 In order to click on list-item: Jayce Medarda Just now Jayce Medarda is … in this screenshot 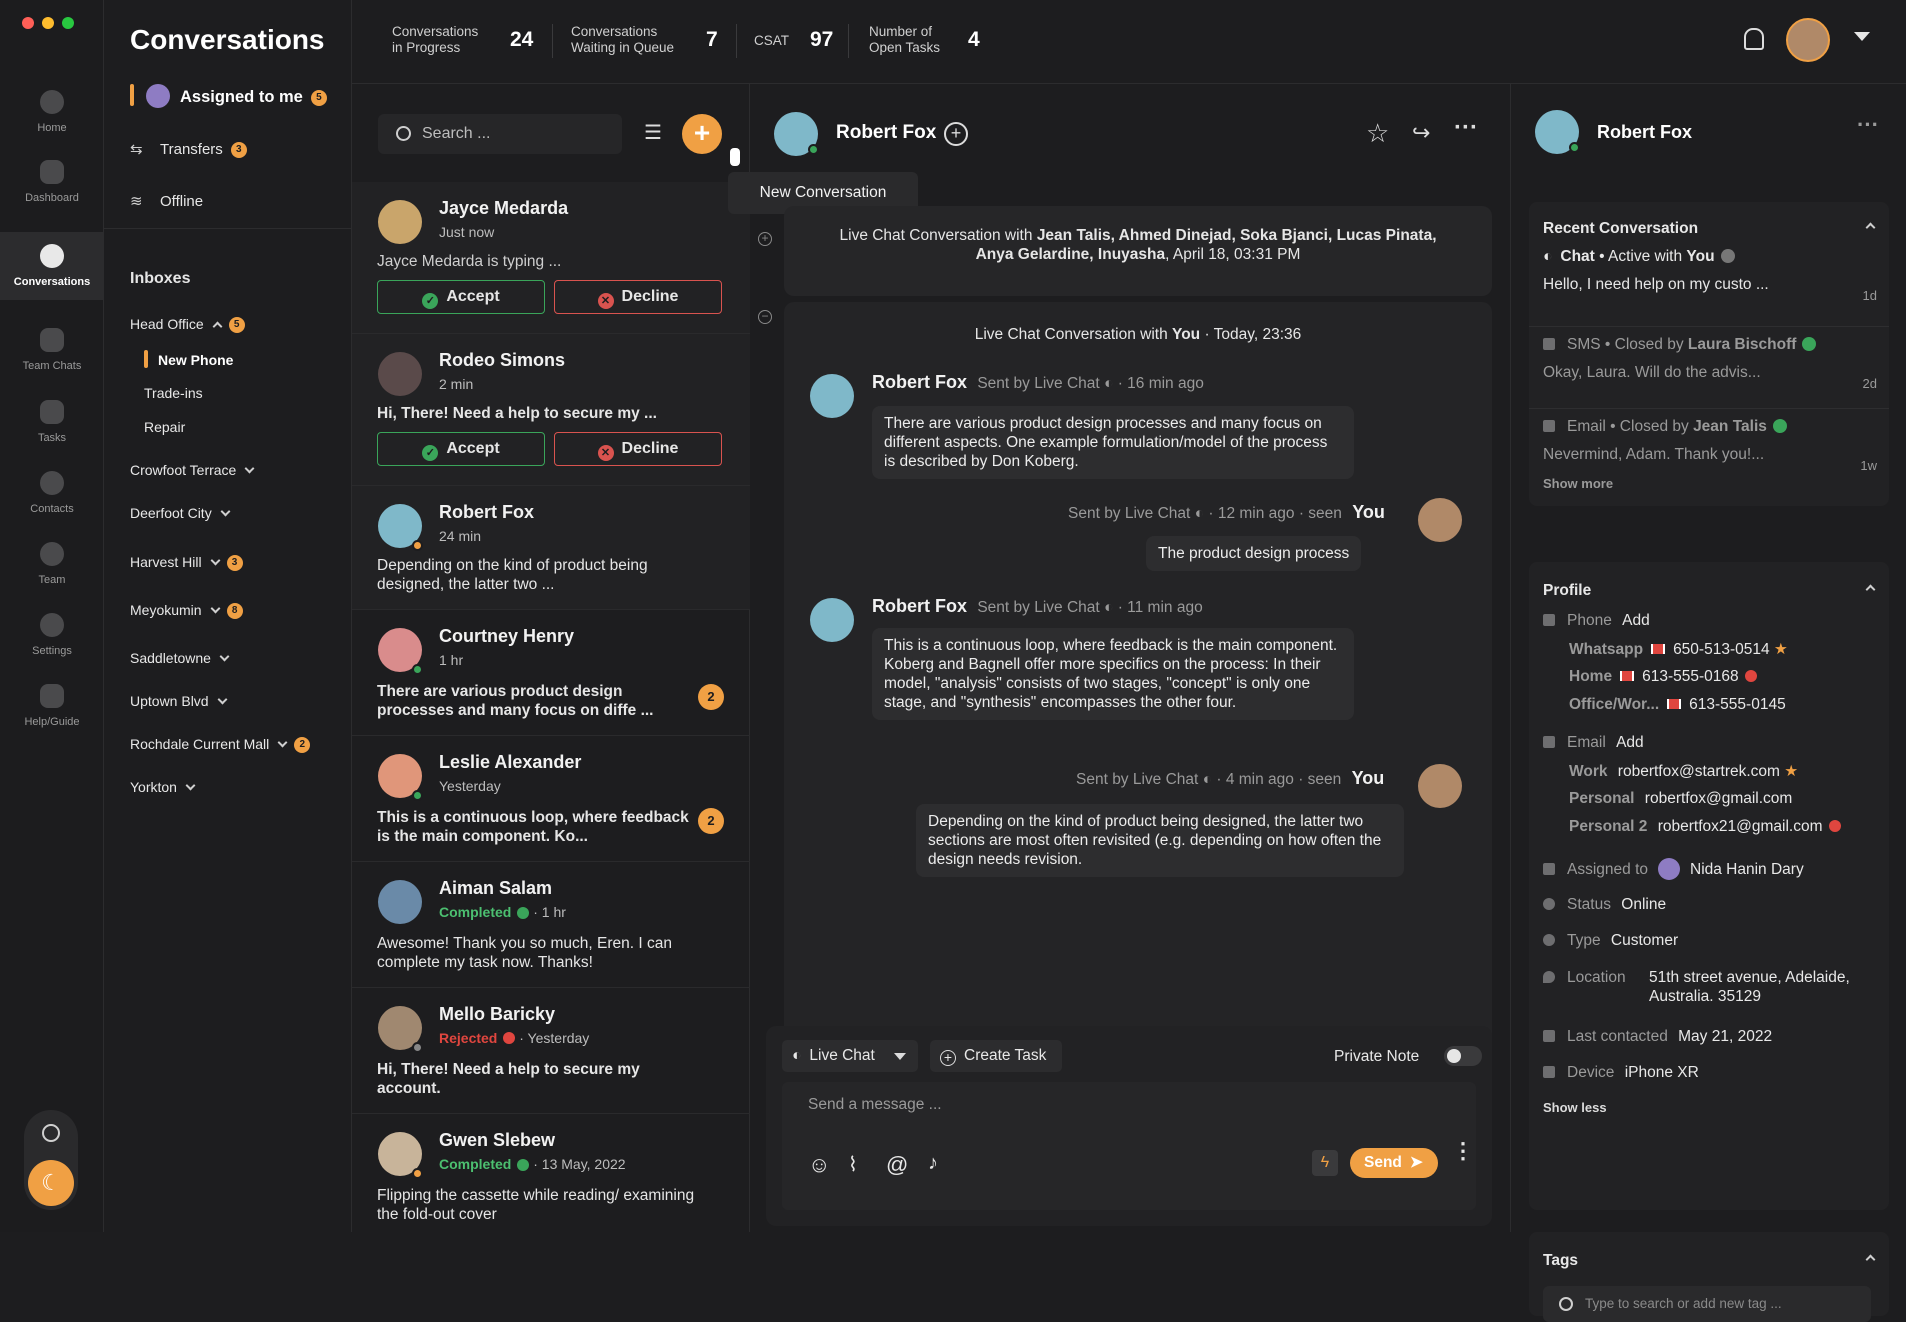, I will do `click(551, 258)`.